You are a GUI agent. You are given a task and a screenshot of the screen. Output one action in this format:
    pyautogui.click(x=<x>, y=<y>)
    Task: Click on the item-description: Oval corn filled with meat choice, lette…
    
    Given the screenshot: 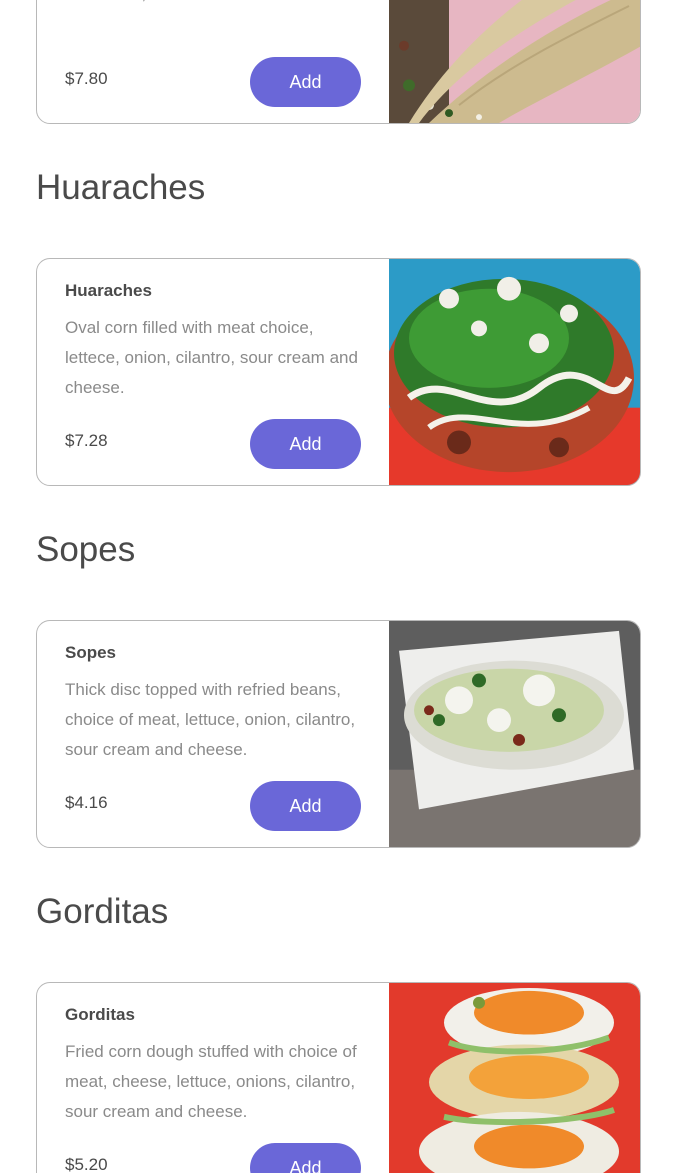 What is the action you would take?
    pyautogui.click(x=211, y=357)
    